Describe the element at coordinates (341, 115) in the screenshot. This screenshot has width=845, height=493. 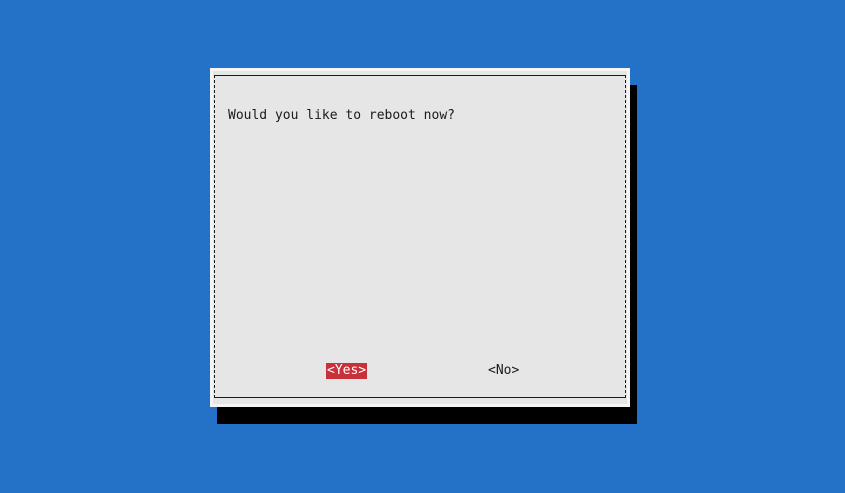
I see `dialog-message: Would you like to reboot now?` at that location.